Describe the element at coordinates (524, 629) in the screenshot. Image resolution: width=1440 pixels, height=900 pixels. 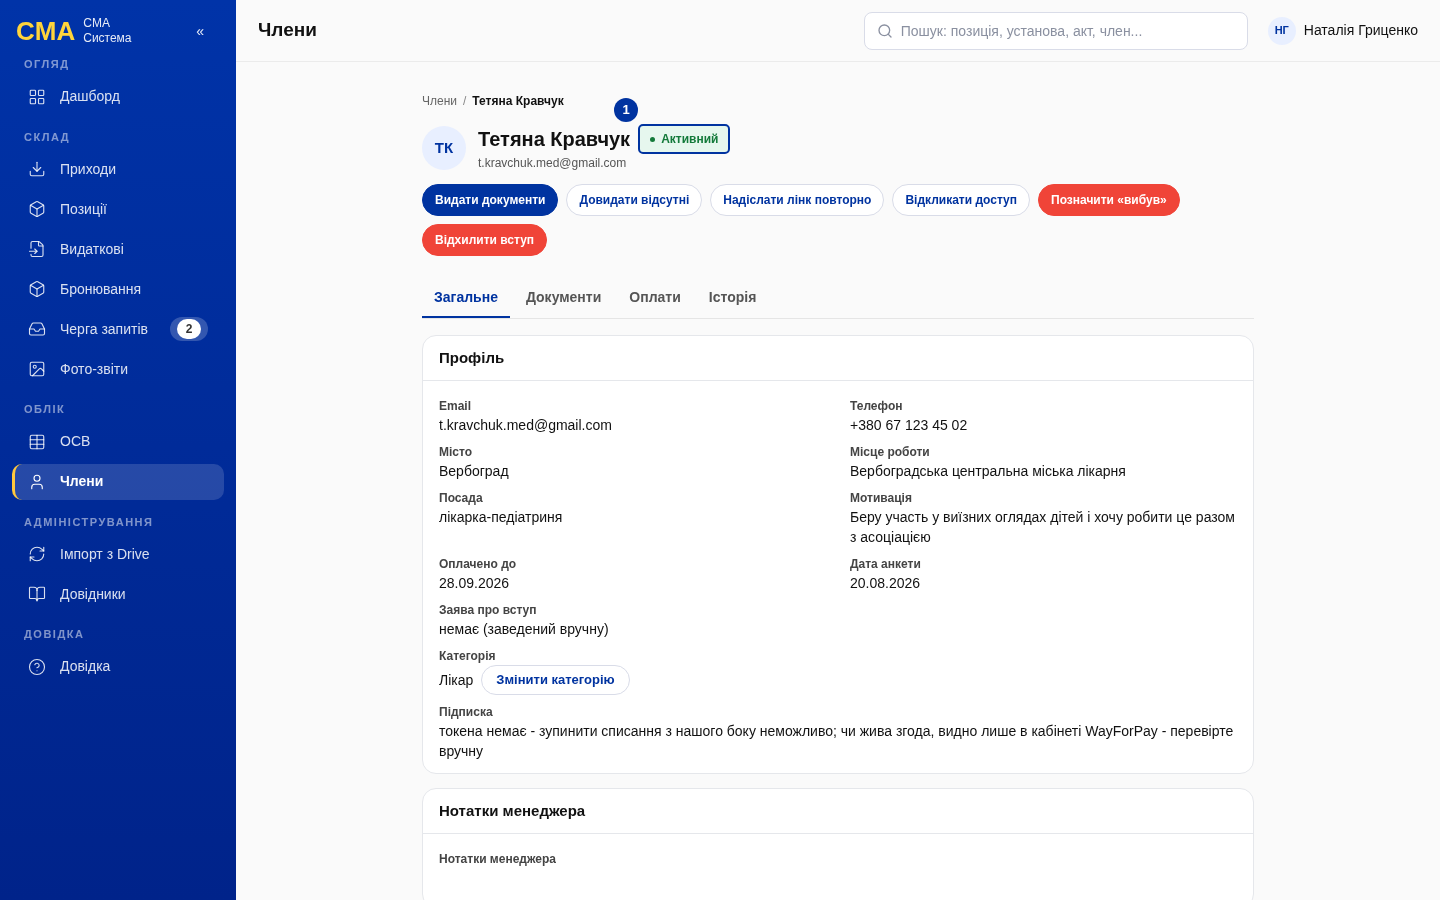
I see `field-value: немає (заведений вручну)` at that location.